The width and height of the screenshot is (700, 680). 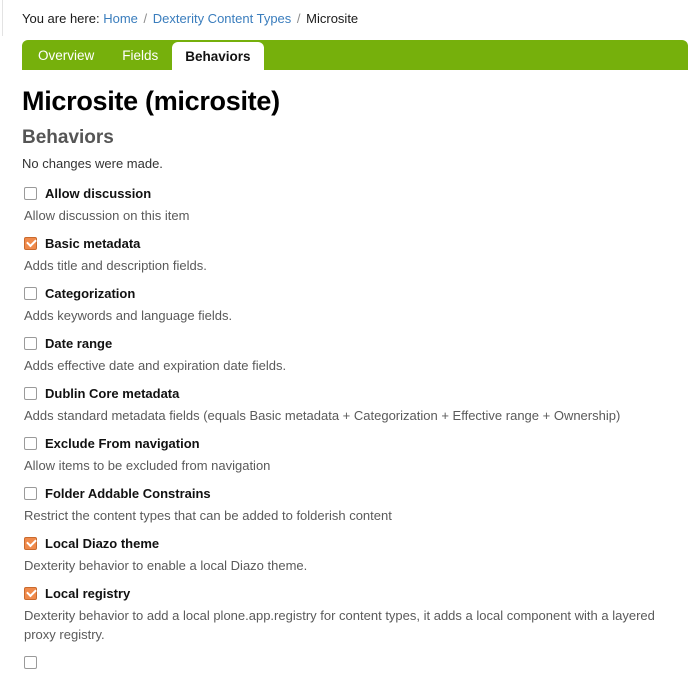 I want to click on checkbox-categorization, so click(x=30, y=293).